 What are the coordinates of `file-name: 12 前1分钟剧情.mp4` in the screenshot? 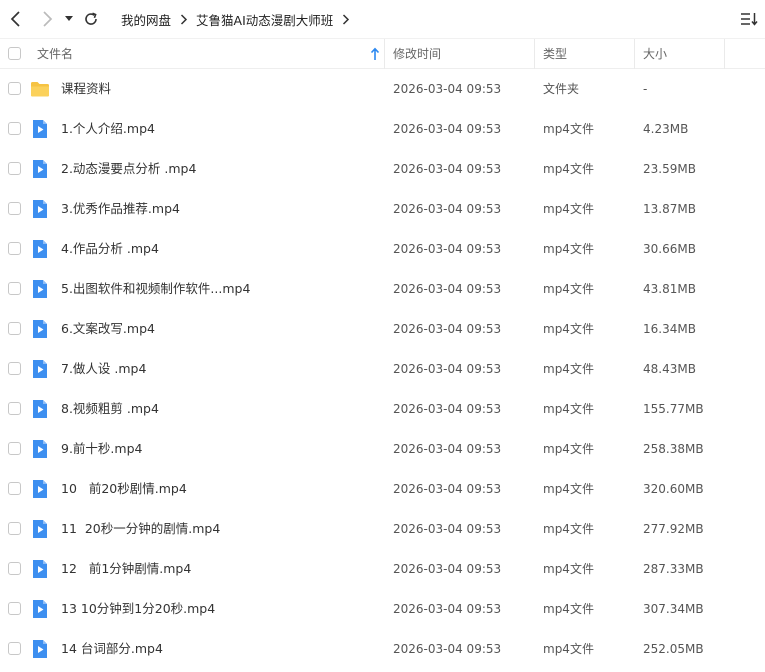 It's located at (126, 568).